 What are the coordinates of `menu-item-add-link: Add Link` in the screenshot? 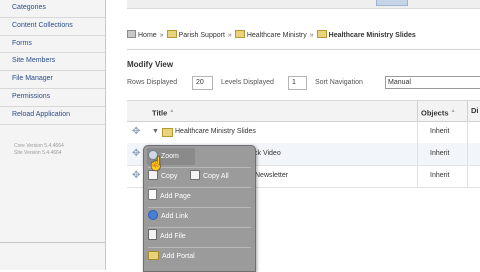 It's located at (168, 217).